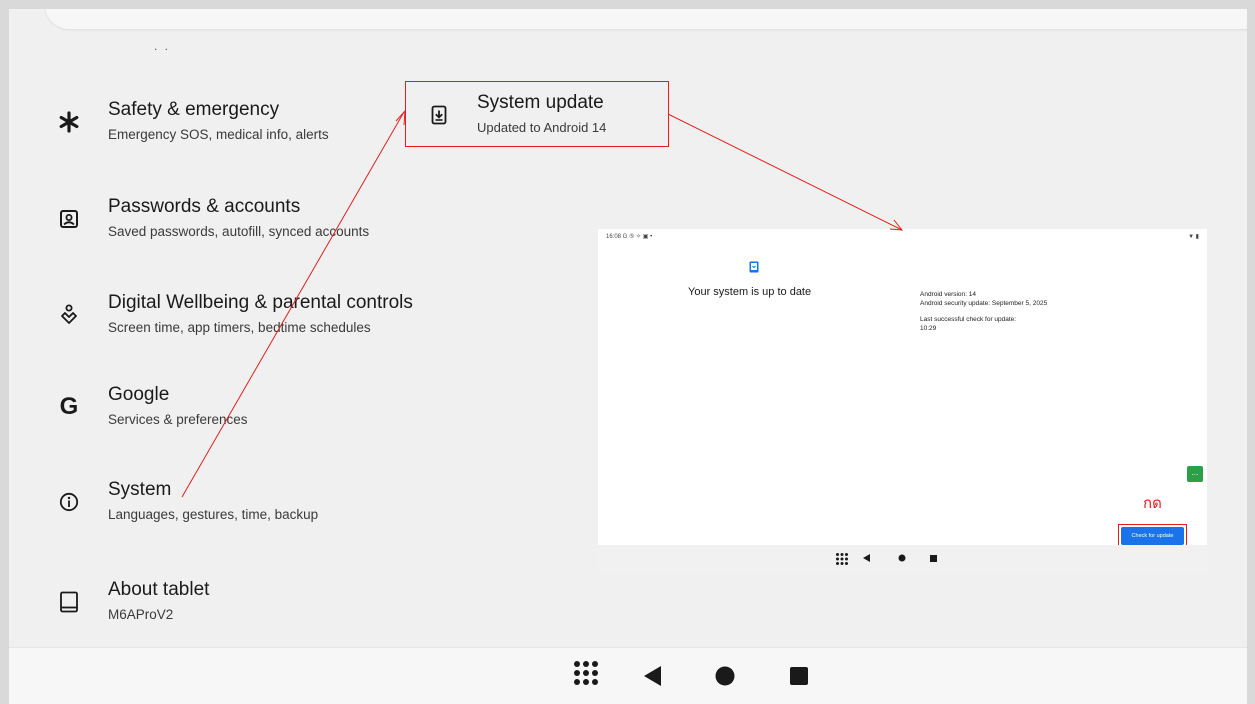  Describe the element at coordinates (139, 394) in the screenshot. I see `setting-title: Google` at that location.